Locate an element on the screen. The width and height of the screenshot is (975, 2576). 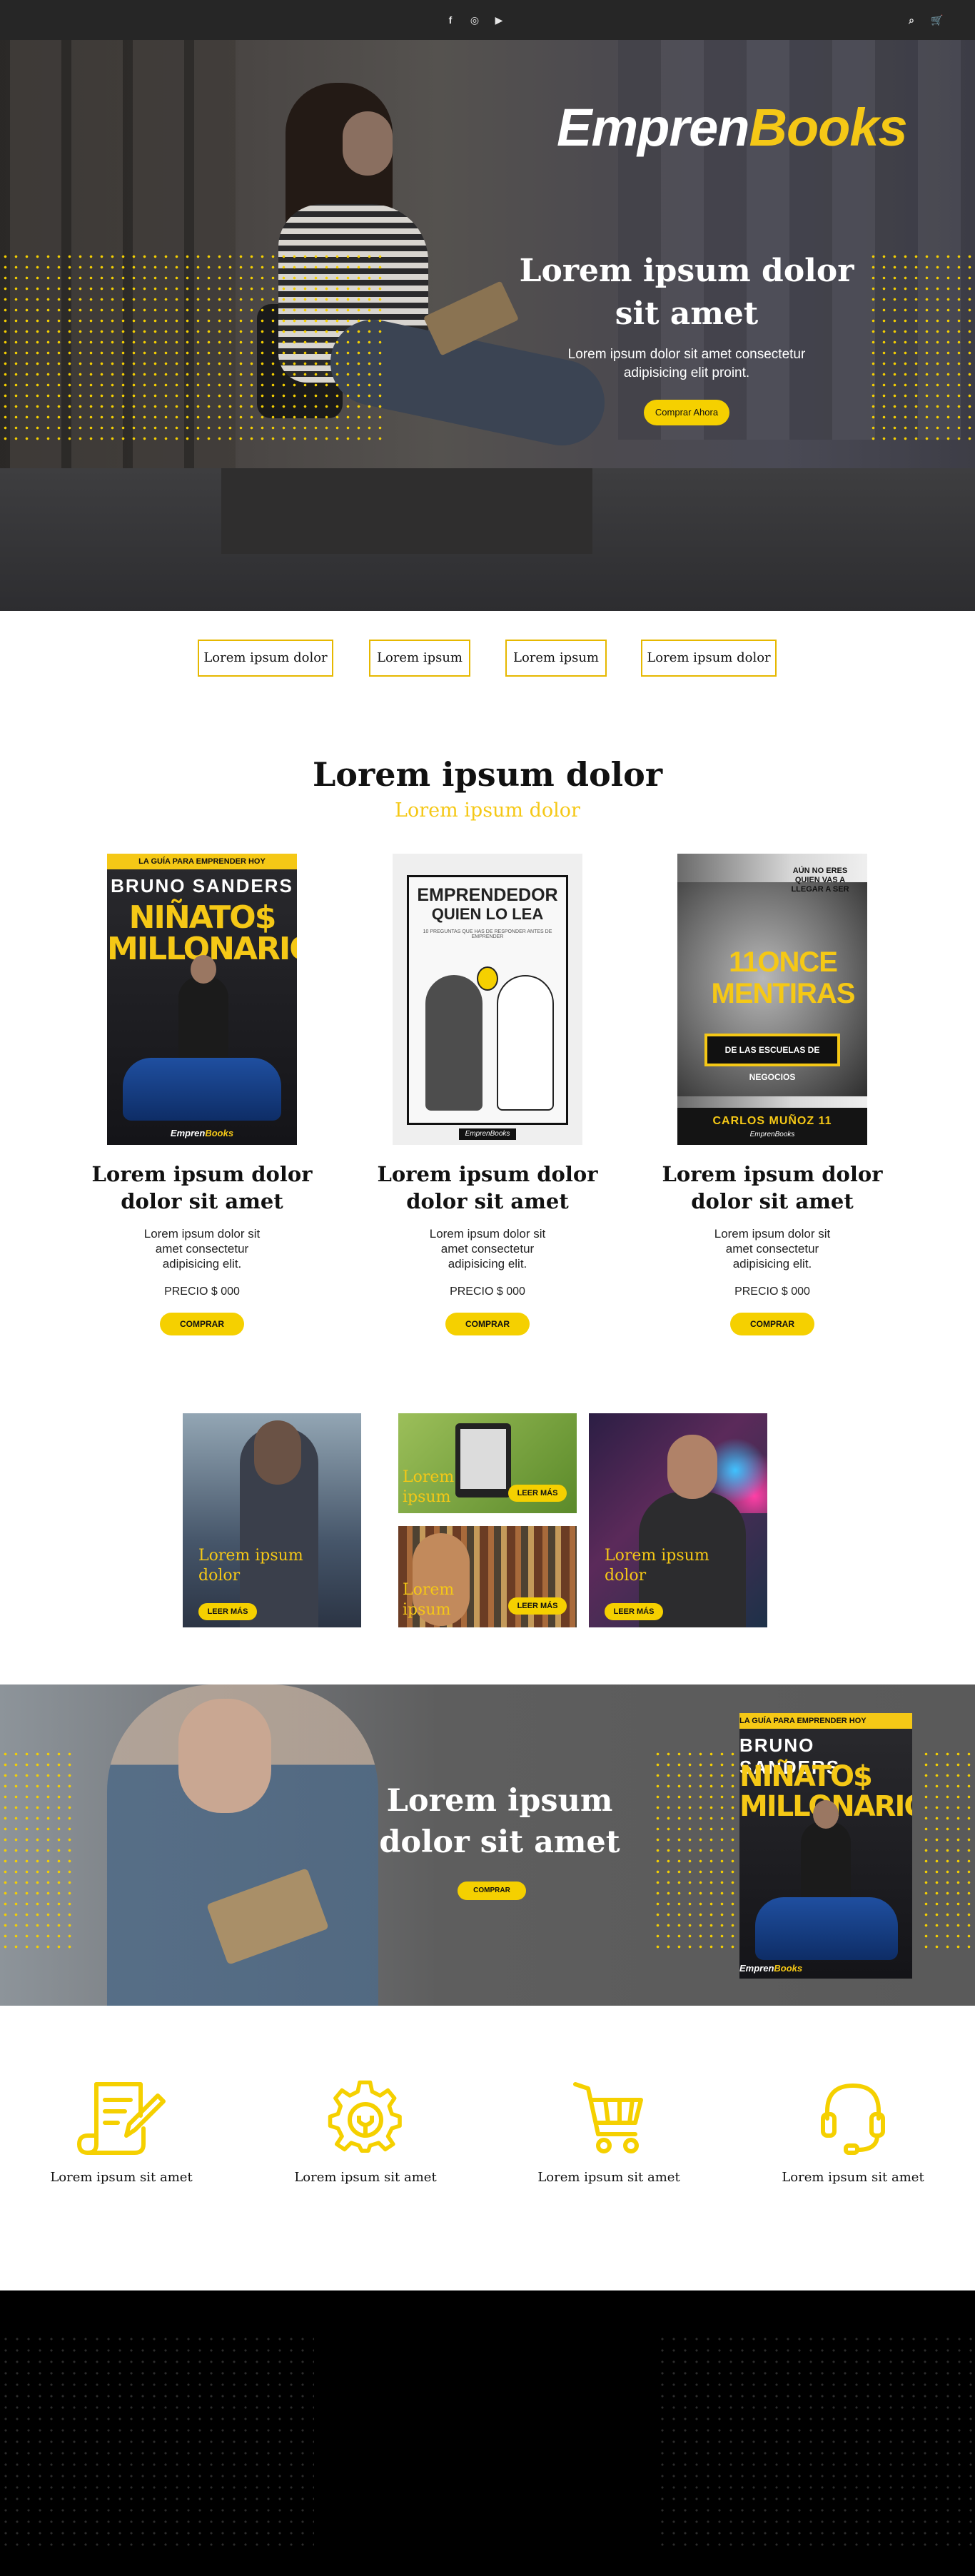
hero-title: Lorem ipsum dolor sit amet is located at coordinates (686, 292).